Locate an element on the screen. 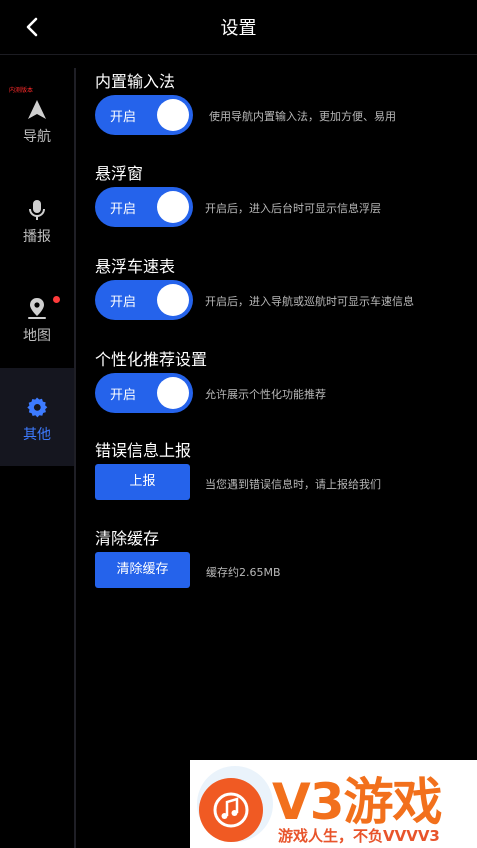 The width and height of the screenshot is (477, 848). clear-cache-button: 清除缓存 is located at coordinates (142, 570).